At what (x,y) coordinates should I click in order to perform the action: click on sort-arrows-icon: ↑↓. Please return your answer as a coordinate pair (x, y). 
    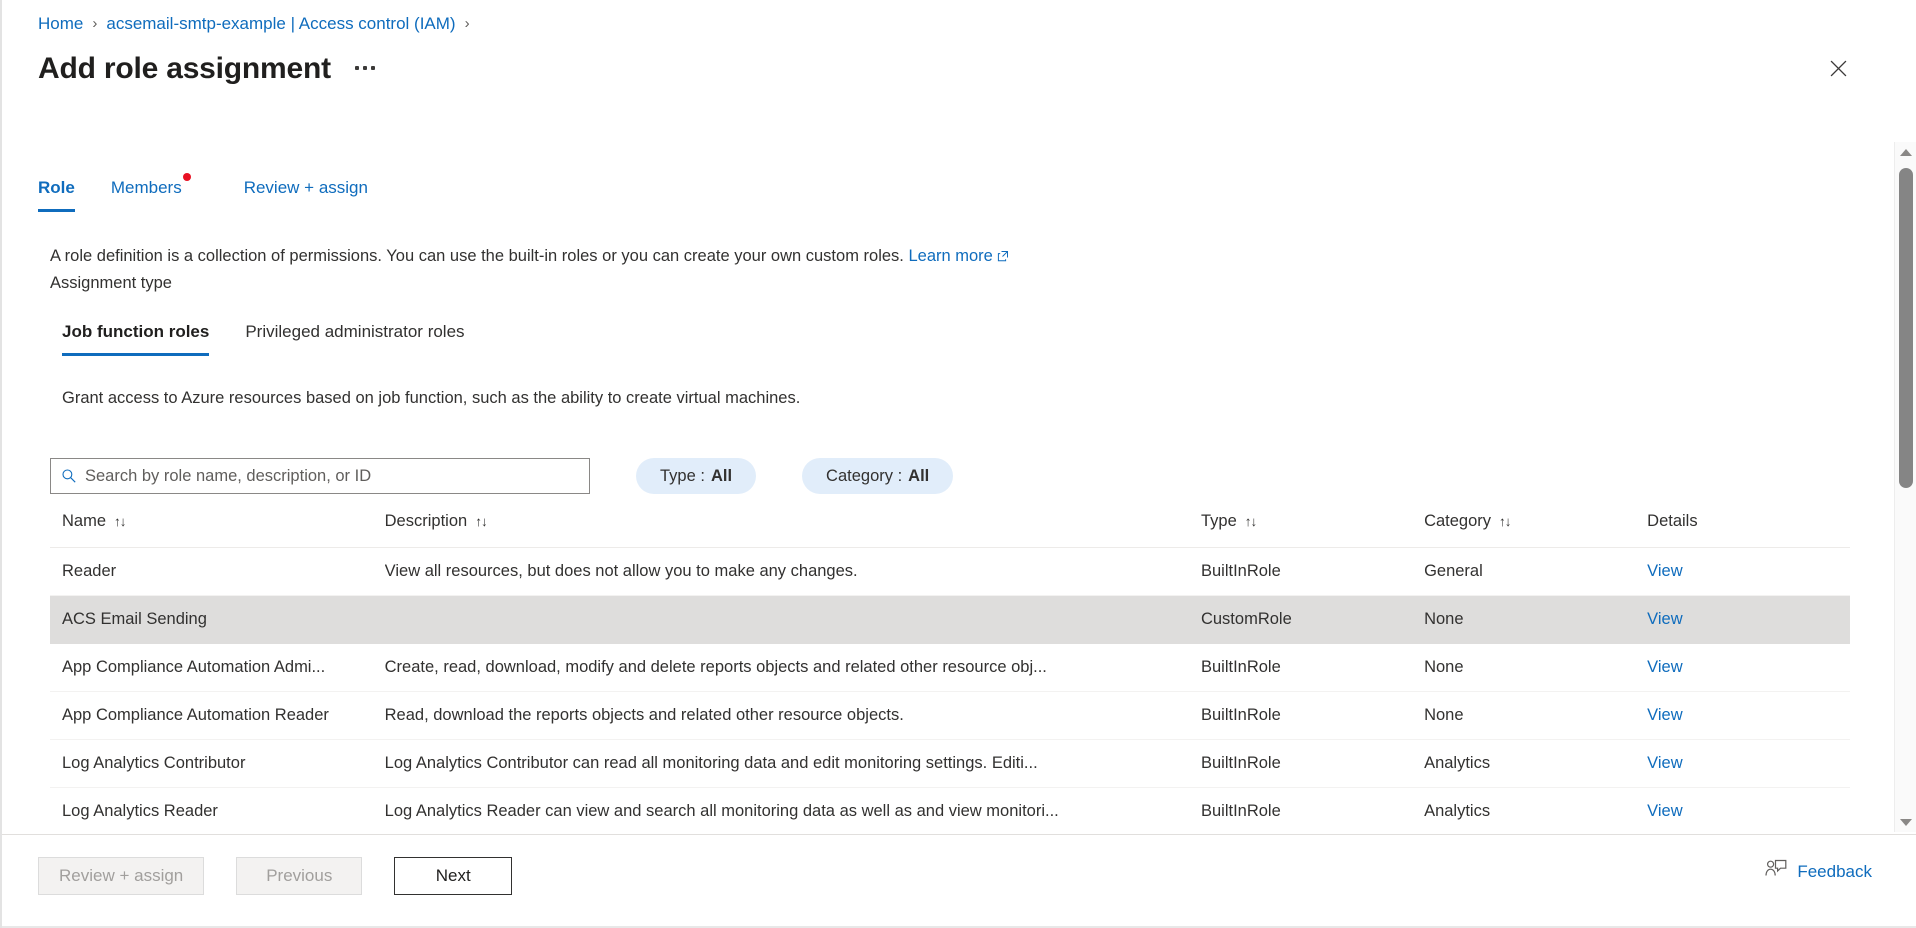
    Looking at the image, I should click on (120, 521).